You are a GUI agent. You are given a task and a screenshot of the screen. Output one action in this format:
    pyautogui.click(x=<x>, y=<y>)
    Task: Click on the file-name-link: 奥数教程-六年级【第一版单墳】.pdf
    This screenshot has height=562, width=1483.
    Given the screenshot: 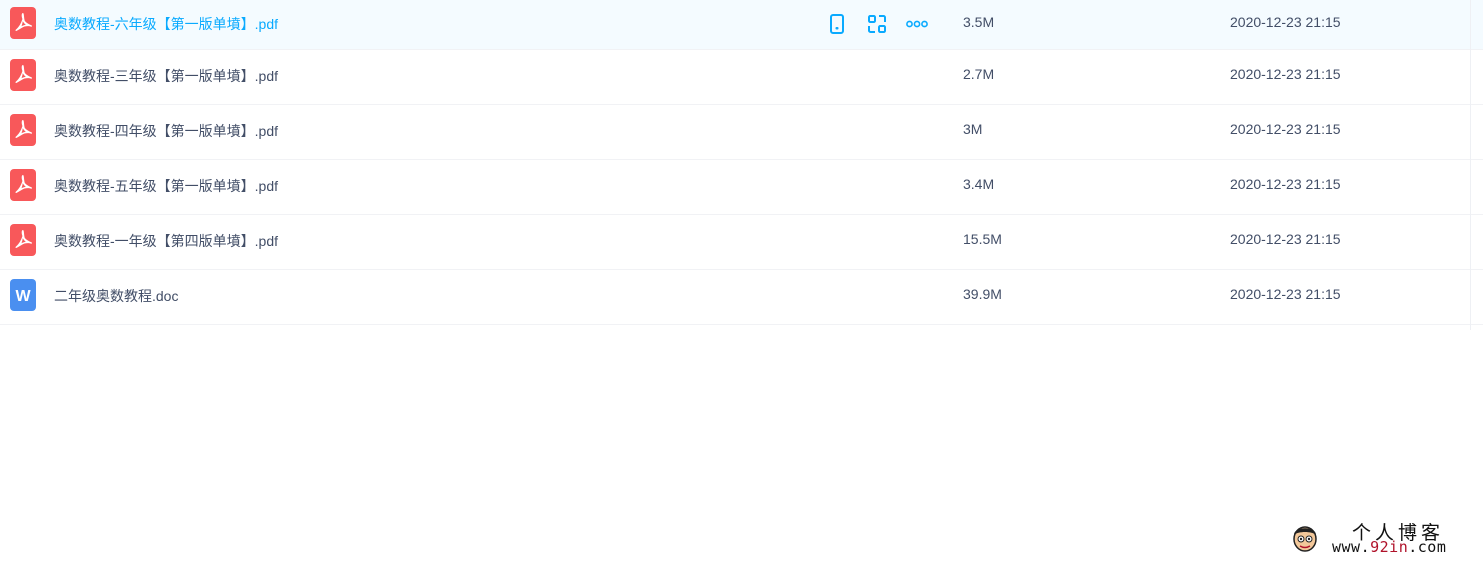 What is the action you would take?
    pyautogui.click(x=166, y=24)
    